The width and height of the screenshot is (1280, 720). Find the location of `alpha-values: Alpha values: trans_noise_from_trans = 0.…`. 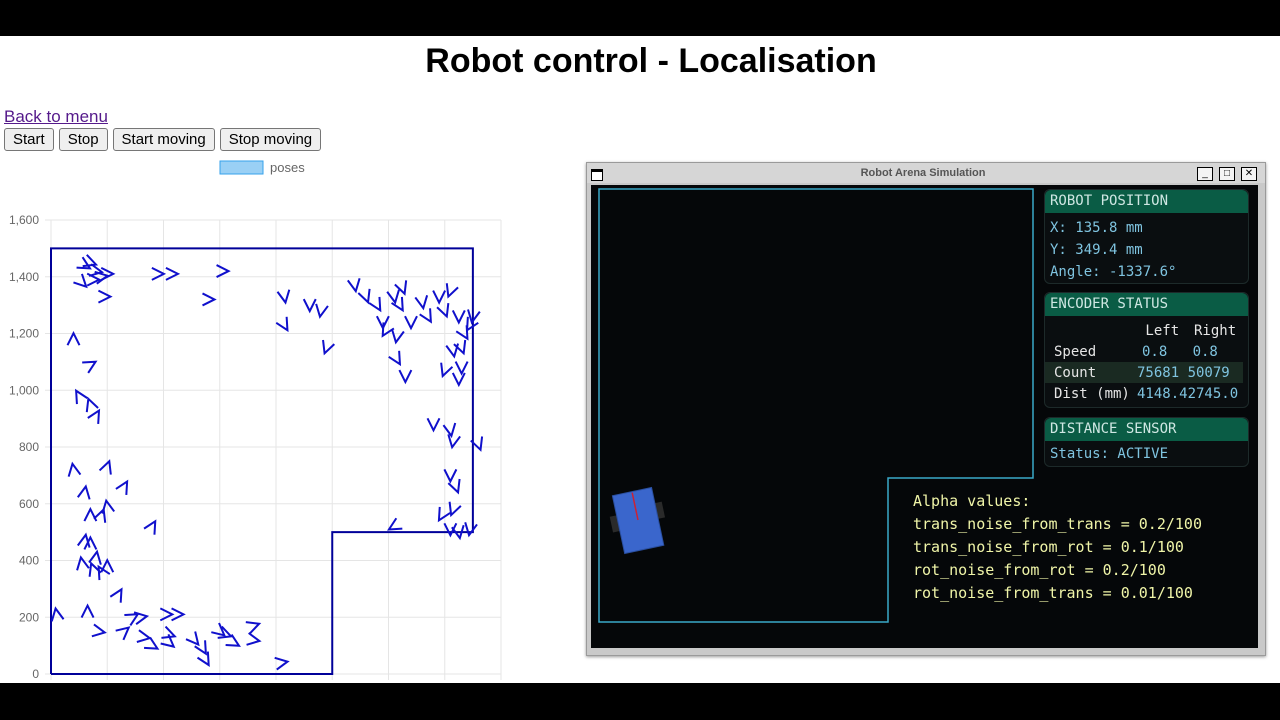

alpha-values: Alpha values: trans_noise_from_trans = 0.… is located at coordinates (1057, 547).